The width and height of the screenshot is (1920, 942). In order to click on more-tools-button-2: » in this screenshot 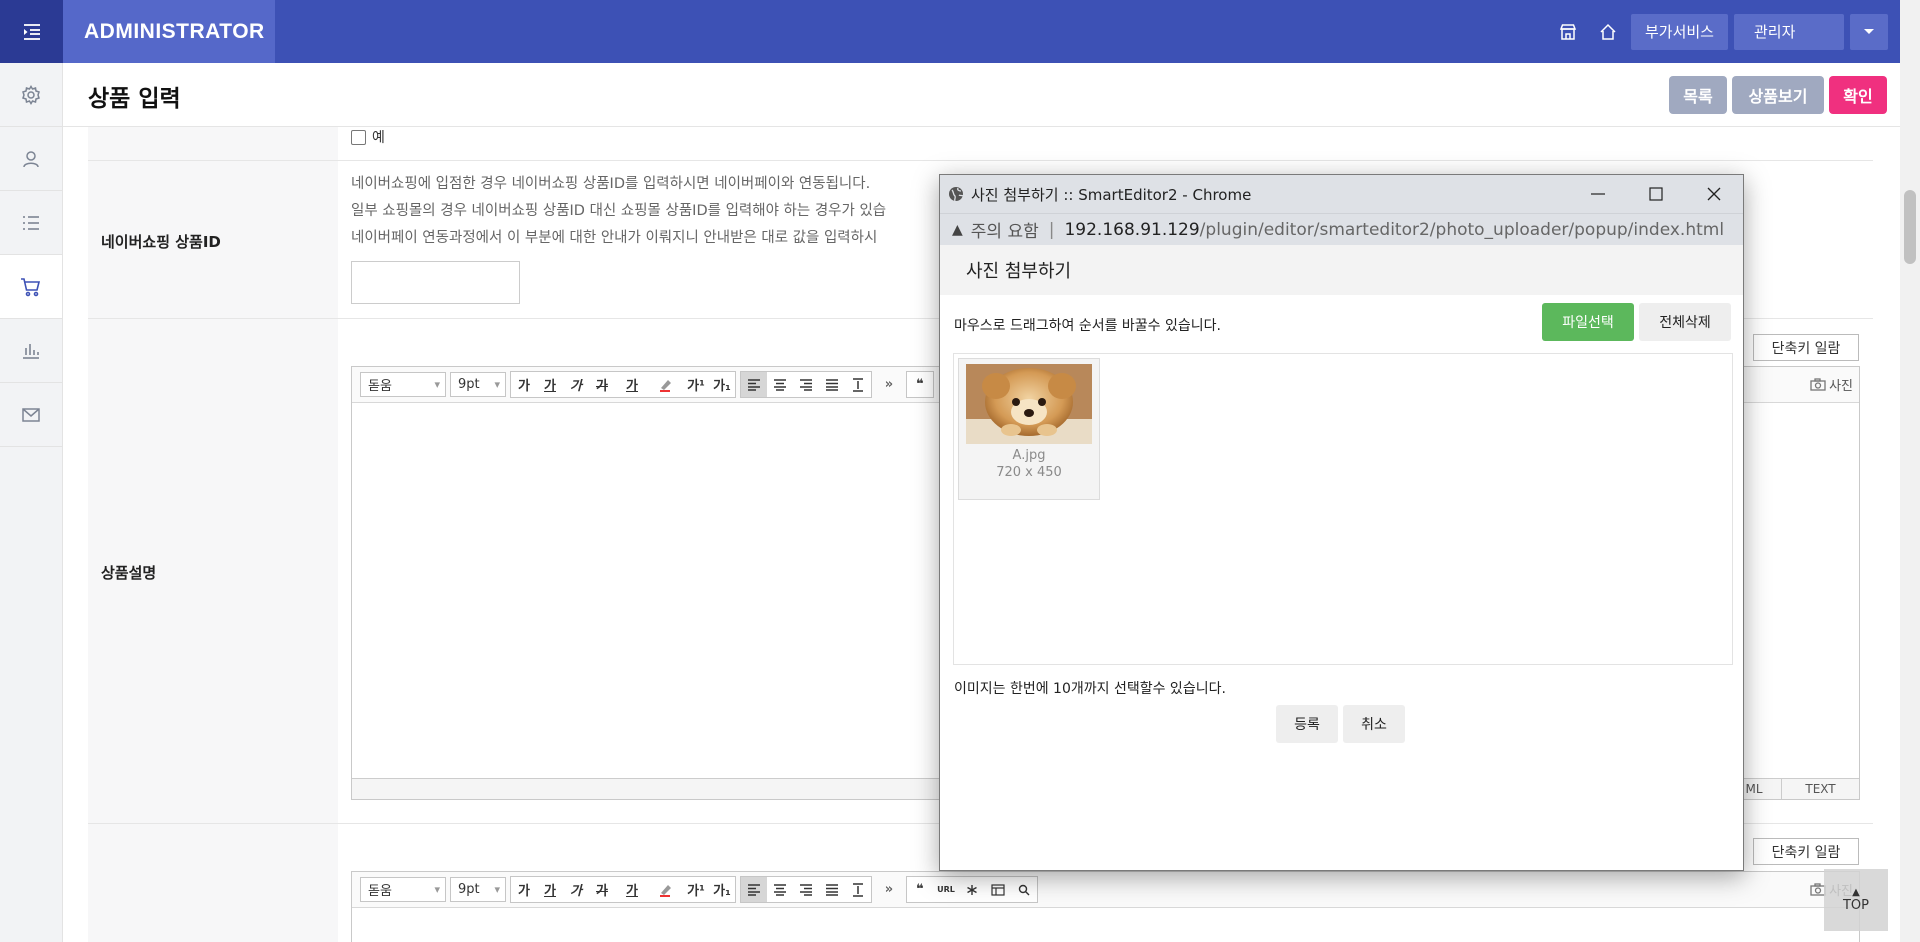, I will do `click(889, 889)`.